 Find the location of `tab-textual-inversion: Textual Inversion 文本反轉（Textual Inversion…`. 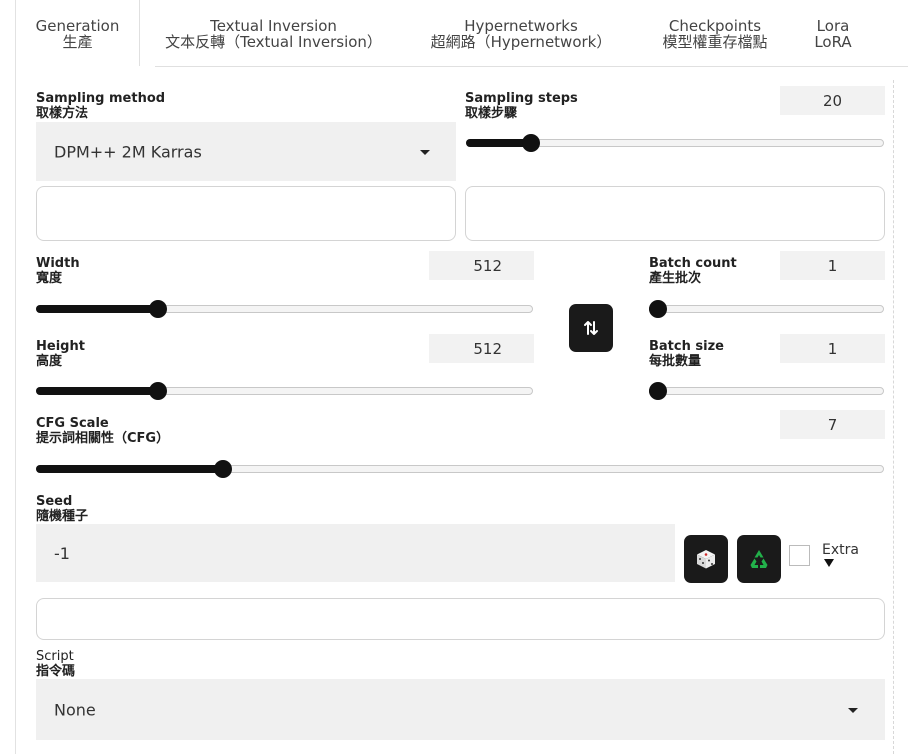

tab-textual-inversion: Textual Inversion 文本反轉（Textual Inversion… is located at coordinates (273, 33).